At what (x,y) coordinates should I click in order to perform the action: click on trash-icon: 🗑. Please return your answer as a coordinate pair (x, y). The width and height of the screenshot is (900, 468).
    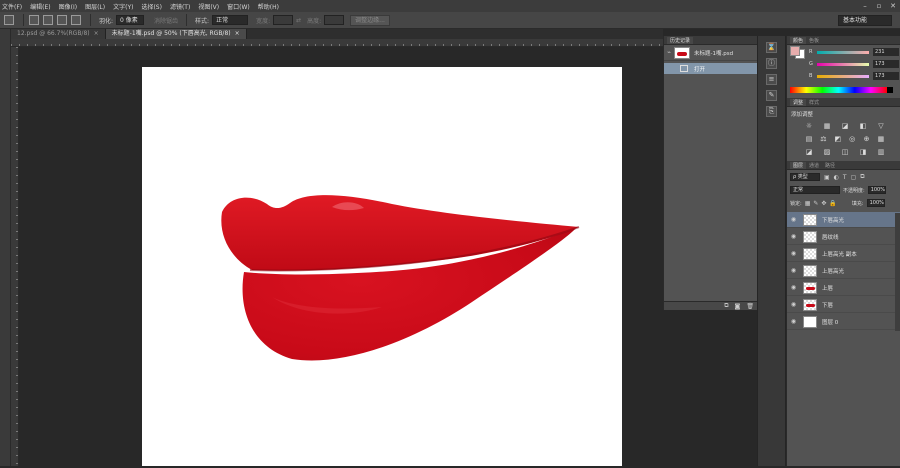
    Looking at the image, I should click on (750, 306).